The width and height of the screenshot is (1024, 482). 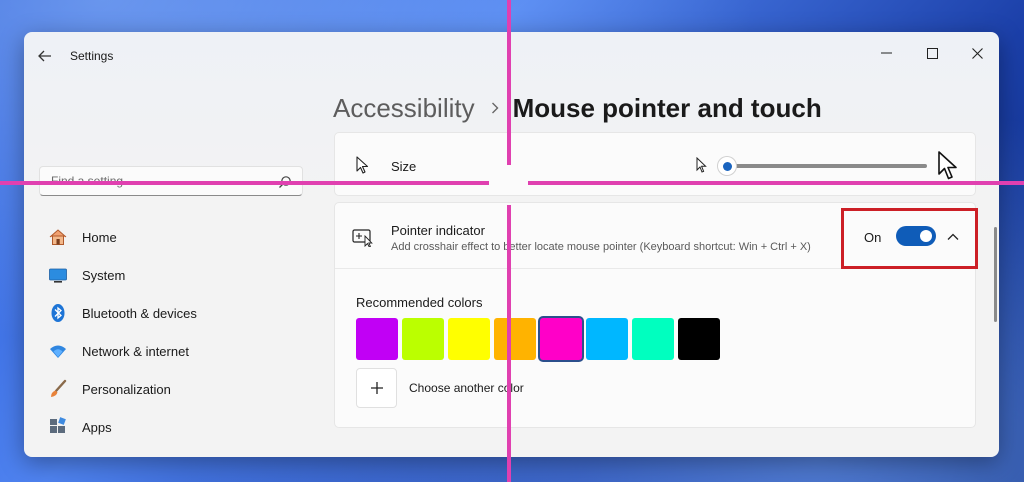 I want to click on back-button, so click(x=45, y=56).